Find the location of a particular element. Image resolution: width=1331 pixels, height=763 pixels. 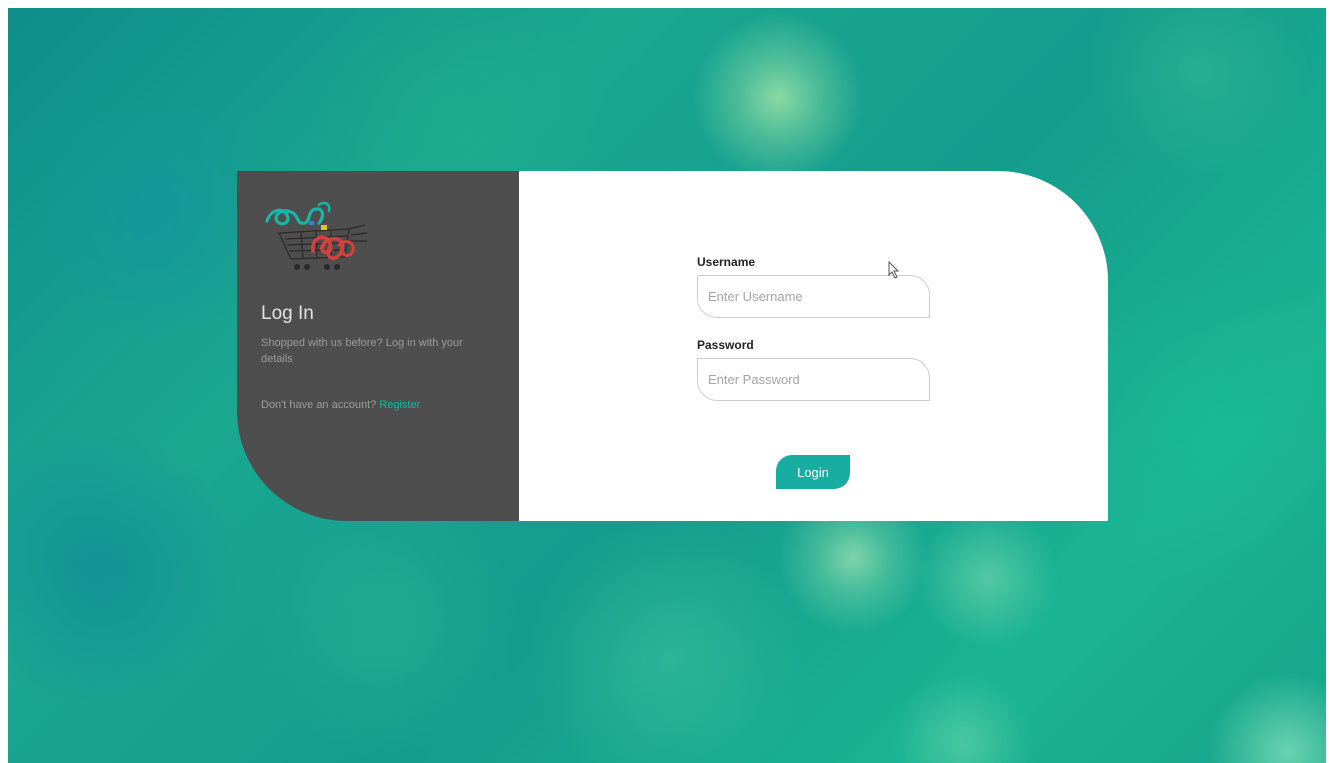

mouse-cursor-icon is located at coordinates (894, 270).